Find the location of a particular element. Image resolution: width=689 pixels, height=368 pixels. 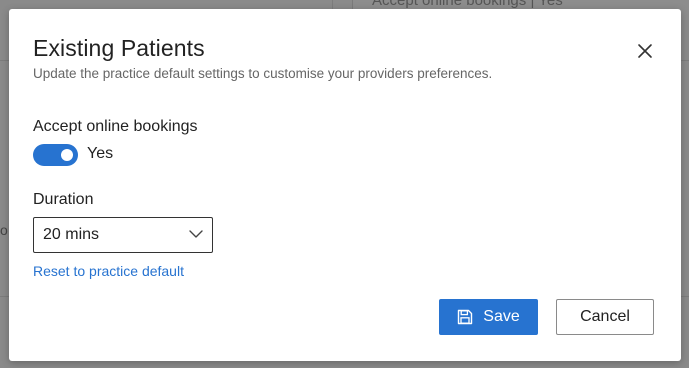

reset-to-default-link: Reset to practice default is located at coordinates (108, 271).